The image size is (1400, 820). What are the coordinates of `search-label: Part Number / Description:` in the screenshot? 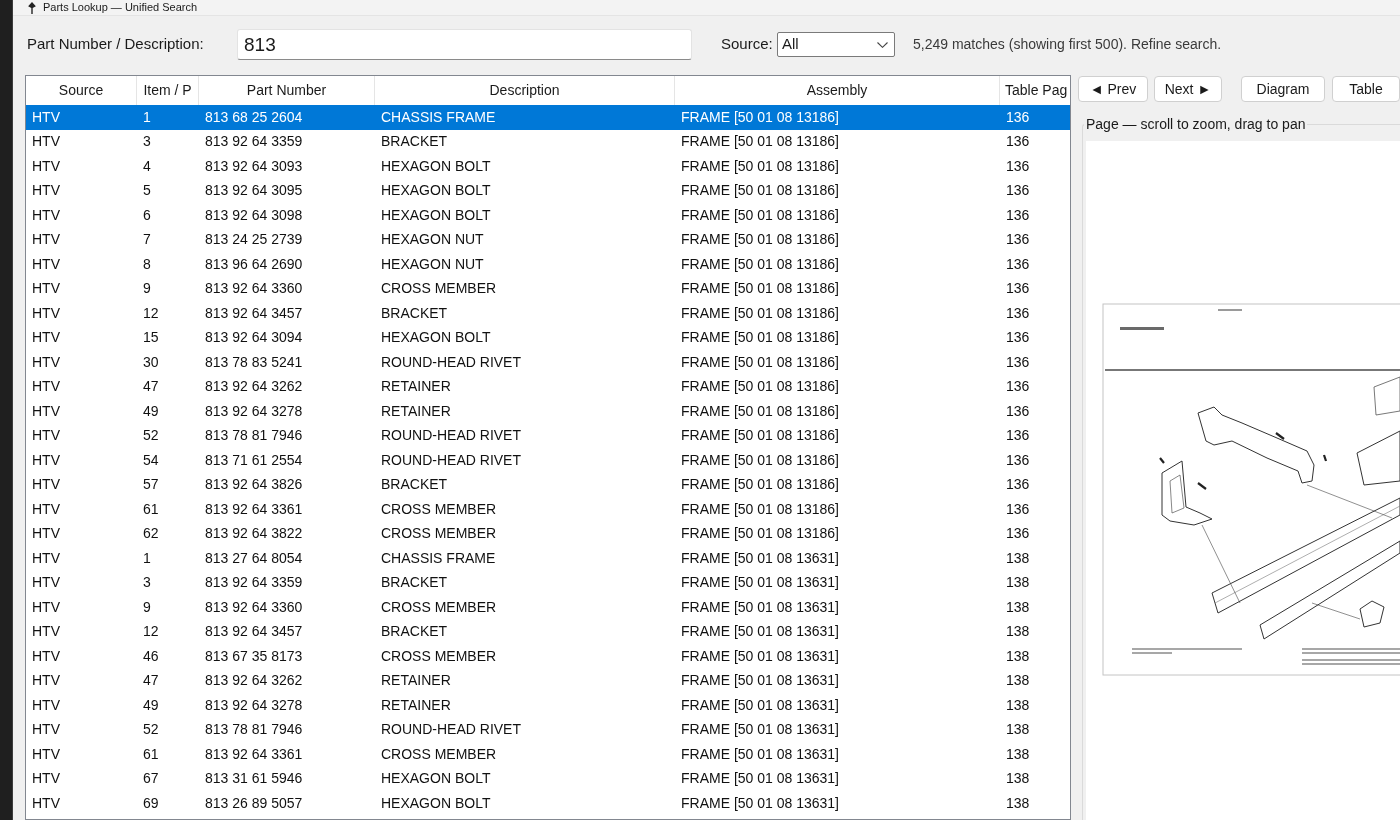 It's located at (116, 44).